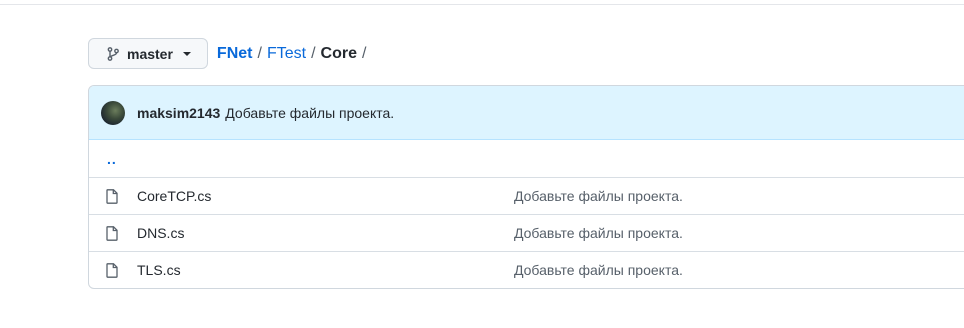  I want to click on breadcrumb-current: Core, so click(338, 53).